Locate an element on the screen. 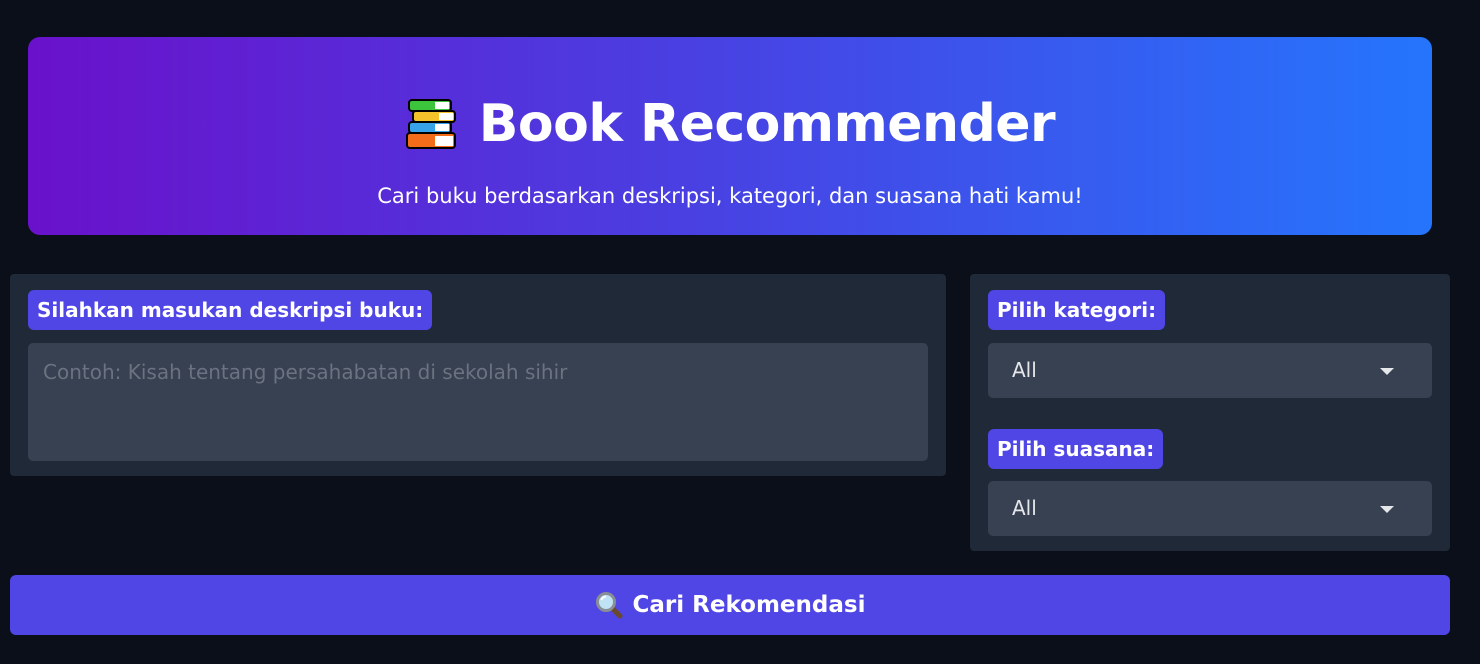  books-icon is located at coordinates (432, 124).